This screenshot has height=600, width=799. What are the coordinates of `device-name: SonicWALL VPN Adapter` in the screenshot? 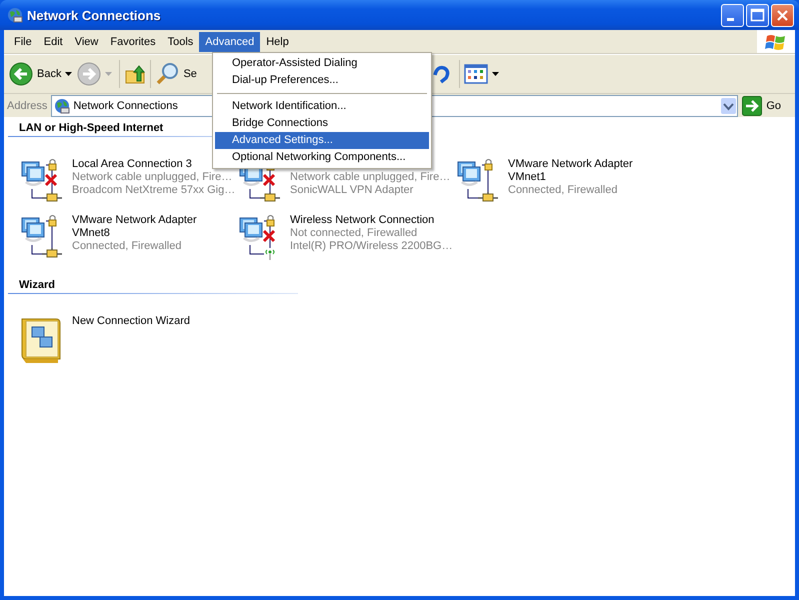 It's located at (352, 190).